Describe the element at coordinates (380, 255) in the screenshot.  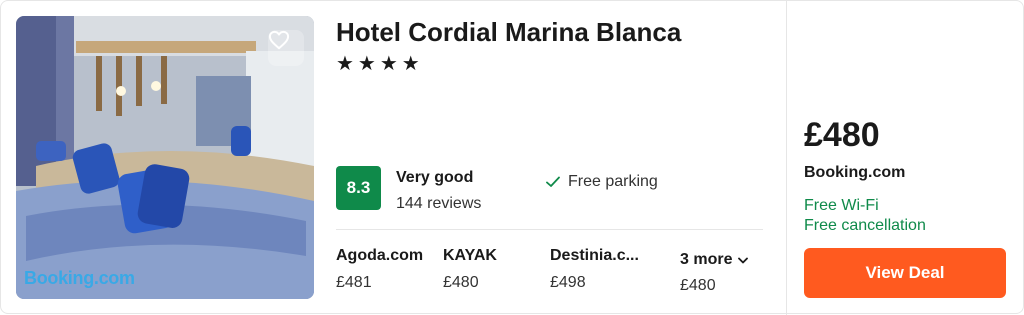
I see `provider-name: Agoda.com` at that location.